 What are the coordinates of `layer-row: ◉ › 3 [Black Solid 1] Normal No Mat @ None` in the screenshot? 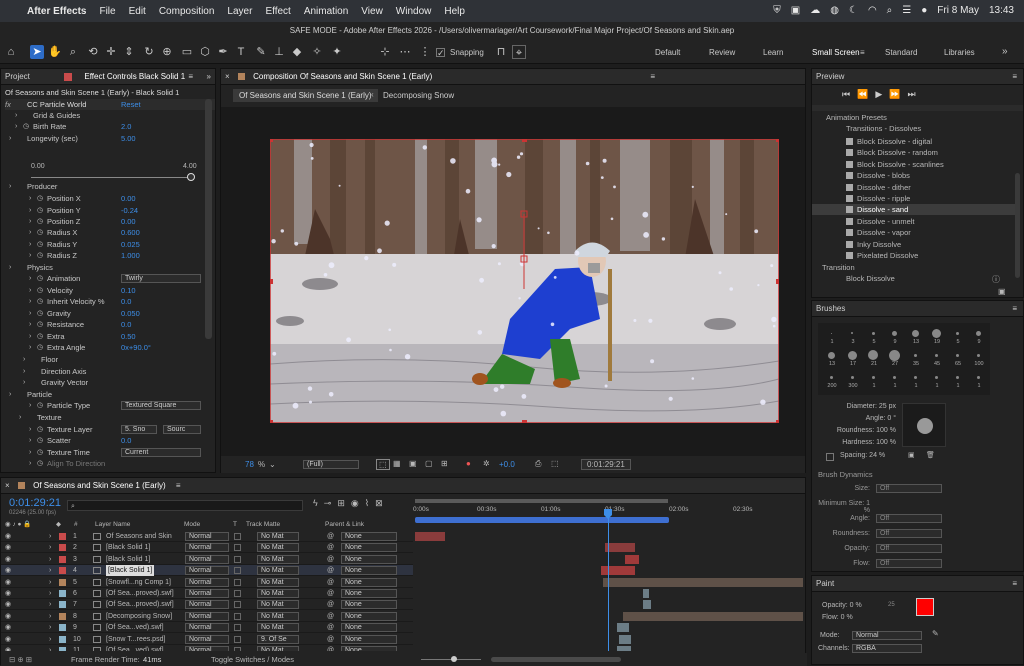 It's located at (207, 559).